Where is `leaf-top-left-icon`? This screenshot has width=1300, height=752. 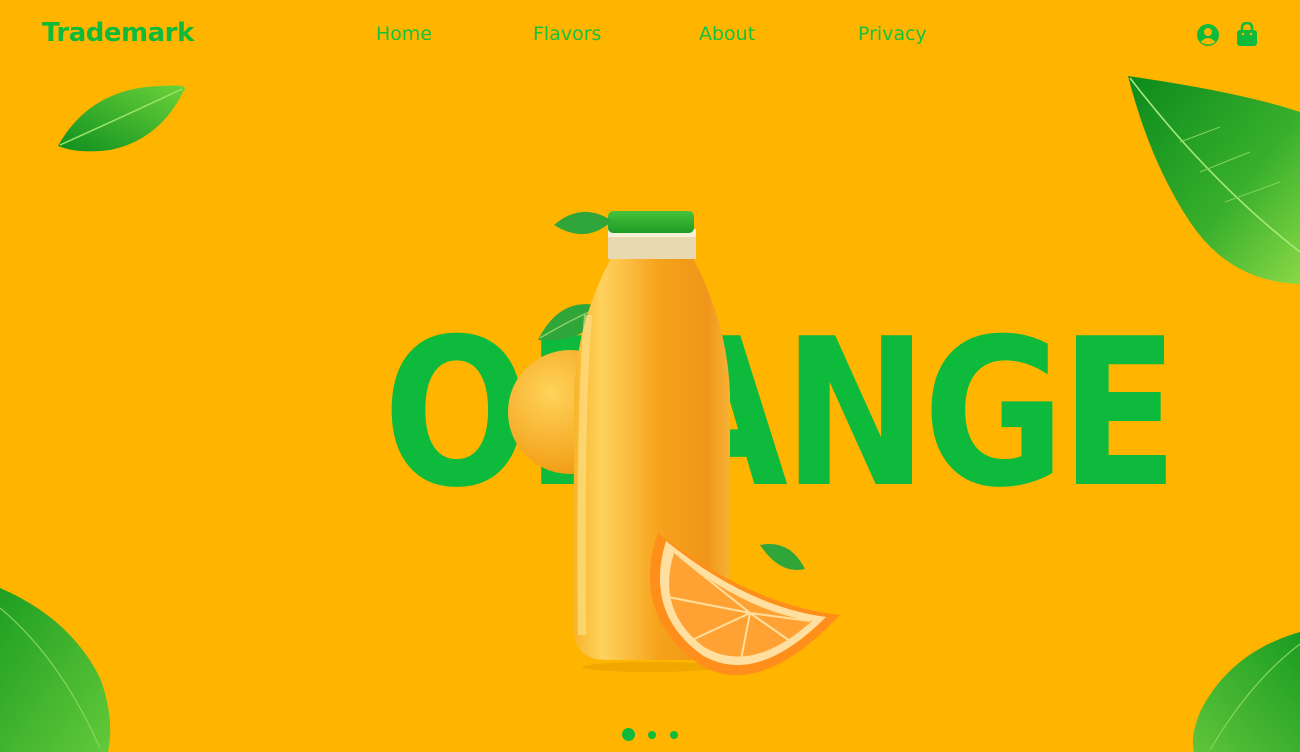 leaf-top-left-icon is located at coordinates (121, 118).